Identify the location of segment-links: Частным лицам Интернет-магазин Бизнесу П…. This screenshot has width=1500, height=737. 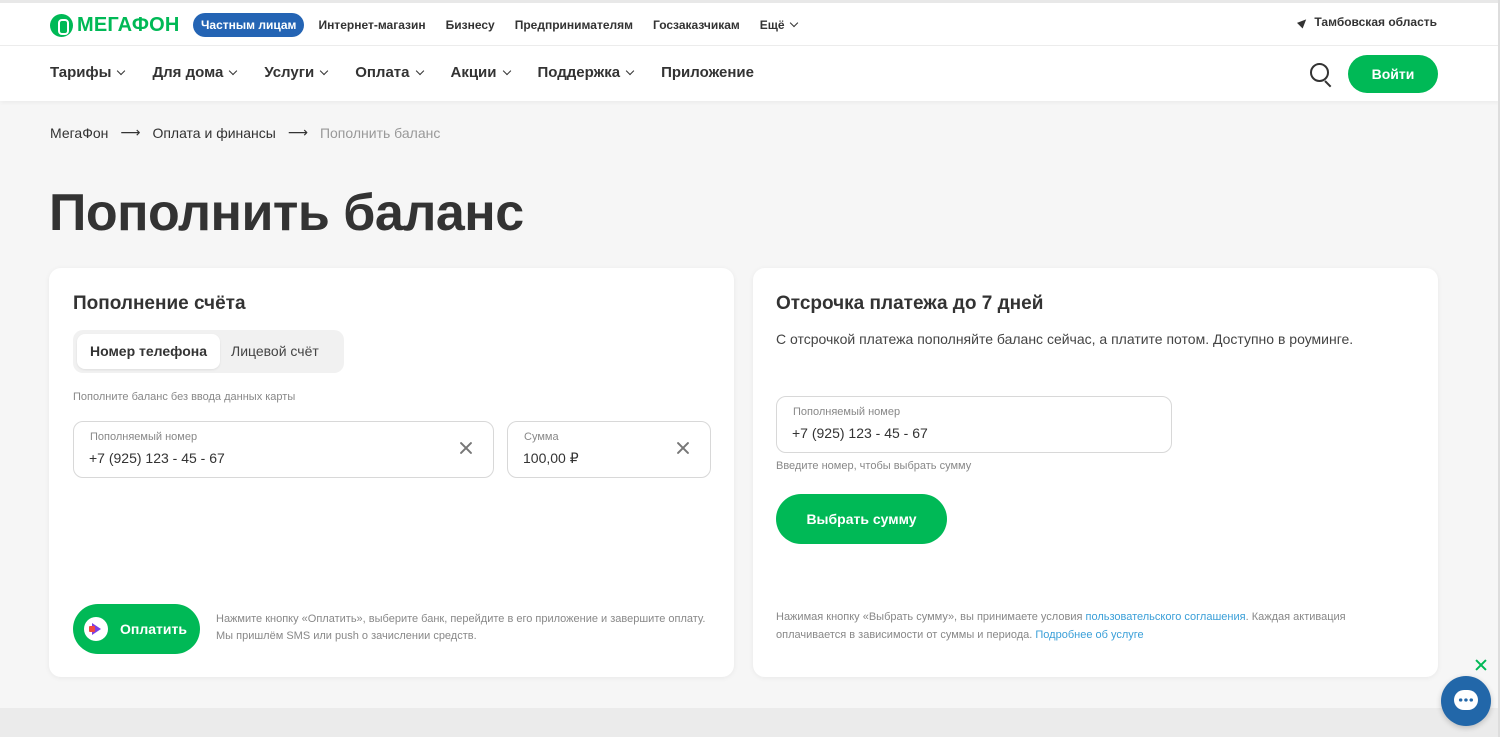
(500, 25).